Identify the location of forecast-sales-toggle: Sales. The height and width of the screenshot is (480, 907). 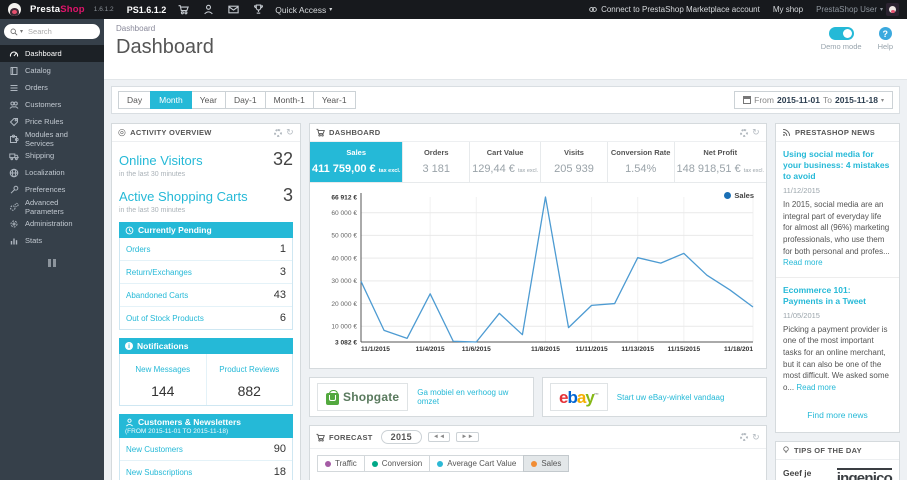
(546, 463).